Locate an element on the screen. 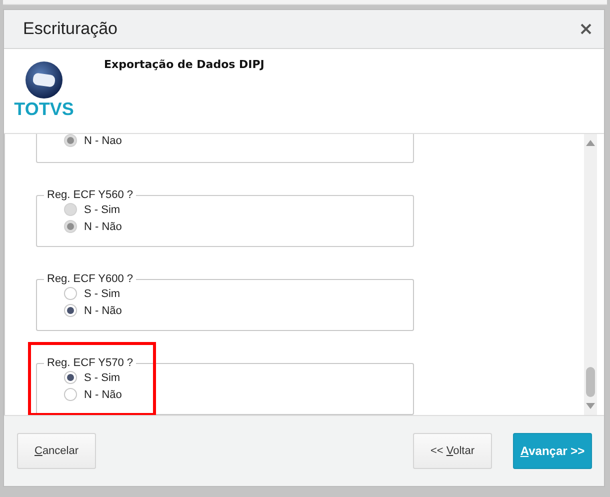  cancel-button: Cancelar is located at coordinates (56, 451).